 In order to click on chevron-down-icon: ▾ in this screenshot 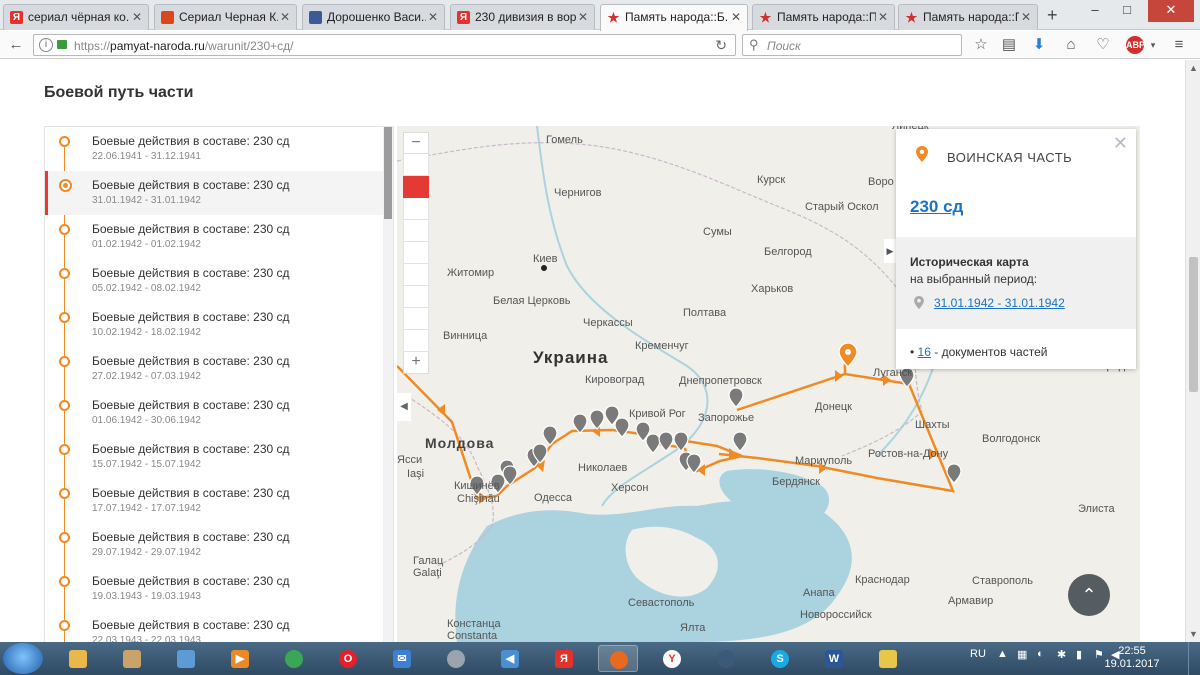, I will do `click(1153, 45)`.